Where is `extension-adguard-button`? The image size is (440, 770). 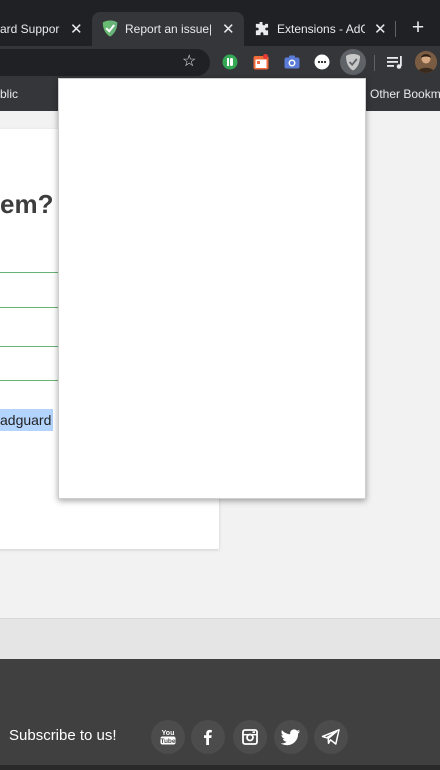
extension-adguard-button is located at coordinates (353, 62).